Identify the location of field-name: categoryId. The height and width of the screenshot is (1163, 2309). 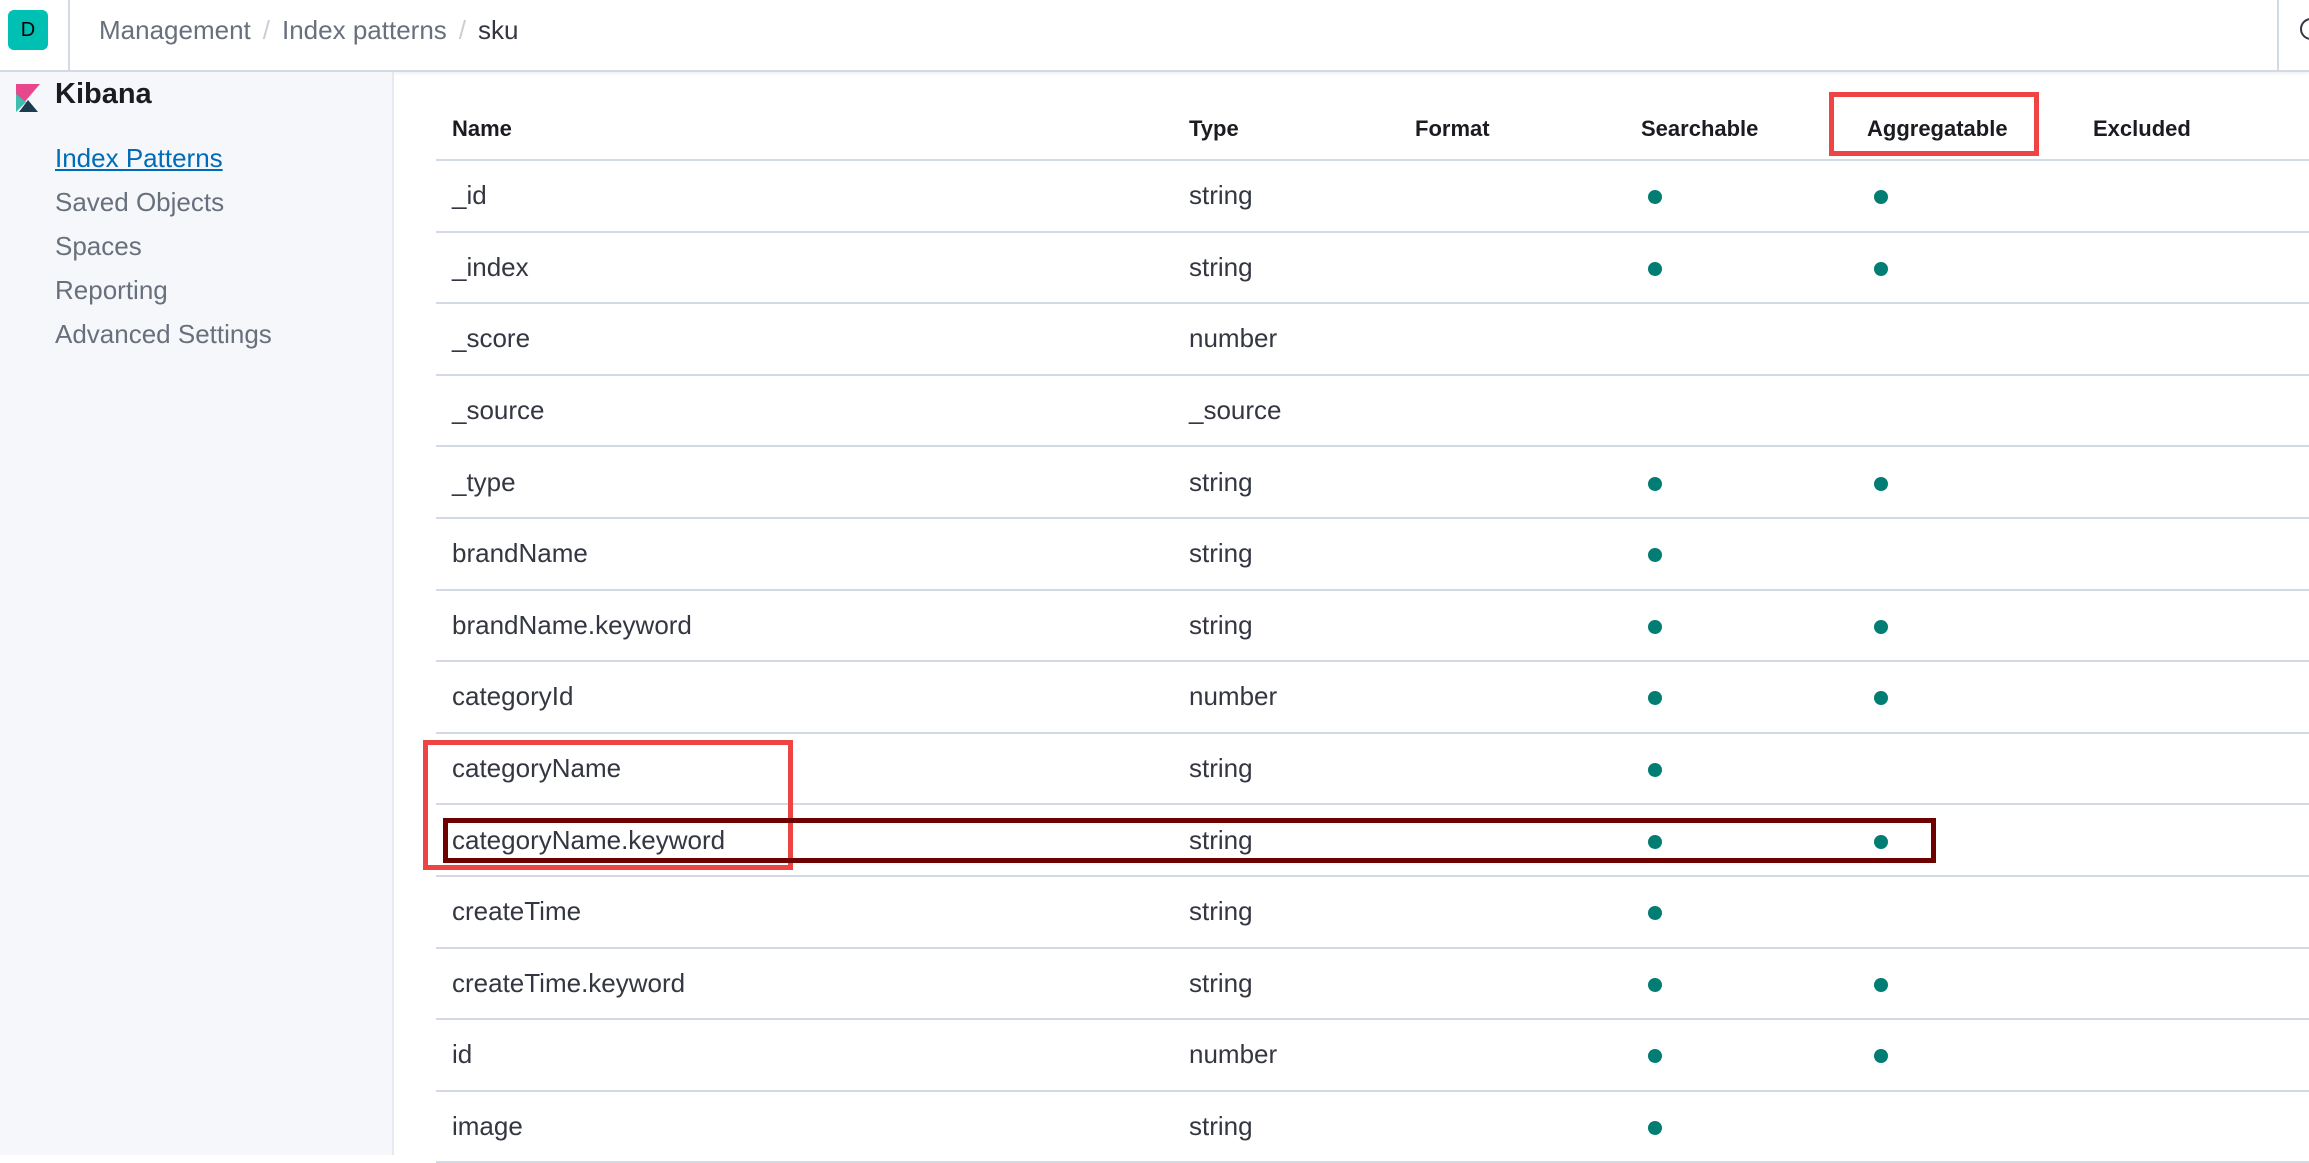
(804, 697).